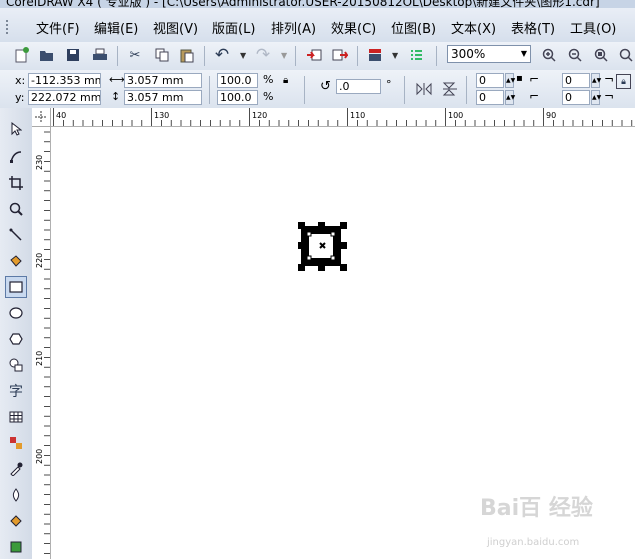  Describe the element at coordinates (333, 117) in the screenshot. I see `horizontal-ruler: 40 130 120 110 100 90` at that location.